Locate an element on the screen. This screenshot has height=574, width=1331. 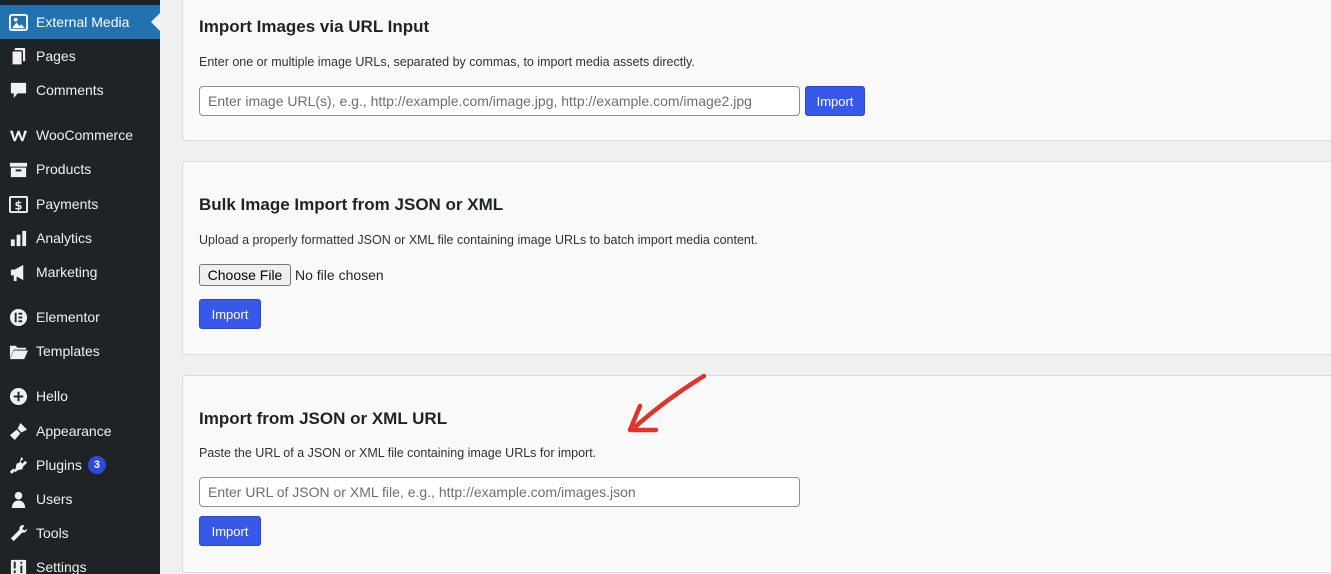
sidebar-item-woocommerce: WooCommerce is located at coordinates (80, 135).